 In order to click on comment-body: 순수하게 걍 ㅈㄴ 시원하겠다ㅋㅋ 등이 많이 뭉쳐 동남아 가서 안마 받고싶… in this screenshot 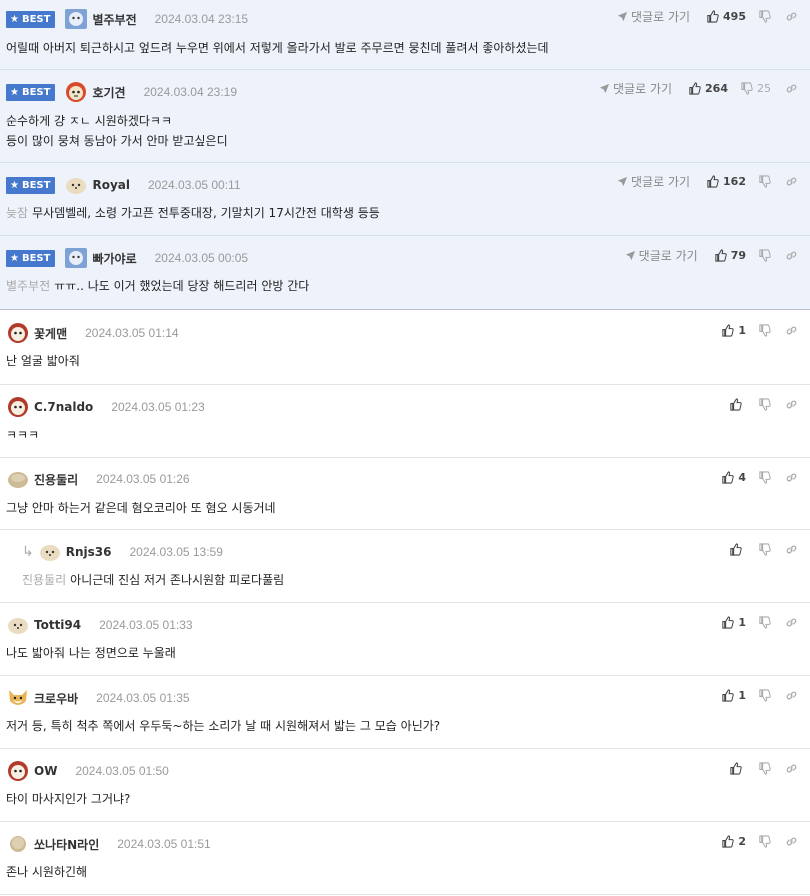, I will do `click(117, 131)`.